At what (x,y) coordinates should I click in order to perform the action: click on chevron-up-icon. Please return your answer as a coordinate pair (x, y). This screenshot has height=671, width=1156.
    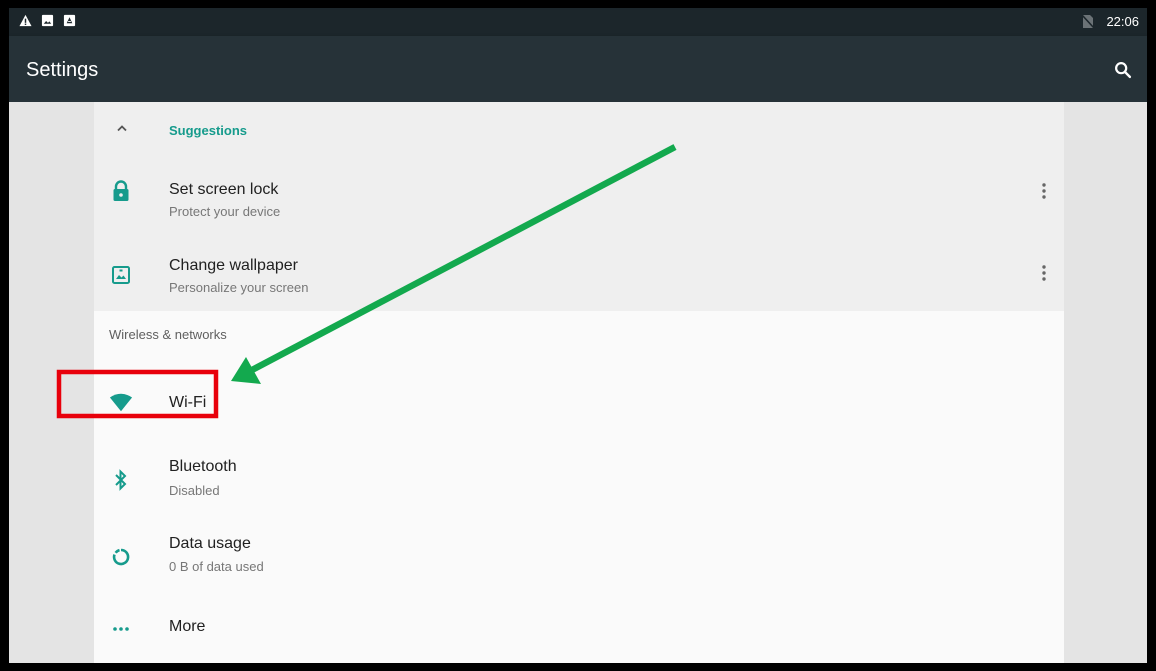
    Looking at the image, I should click on (122, 128).